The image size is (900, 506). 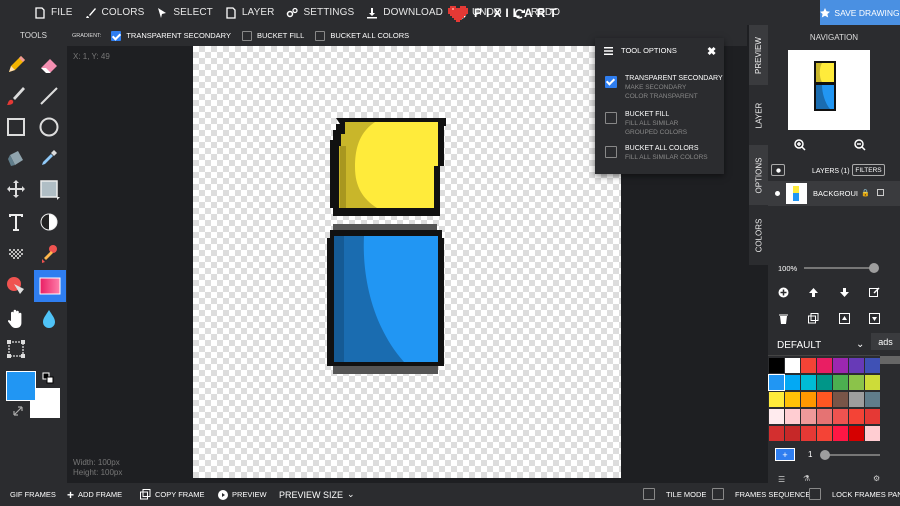 What do you see at coordinates (49, 127) in the screenshot?
I see `circle-tool` at bounding box center [49, 127].